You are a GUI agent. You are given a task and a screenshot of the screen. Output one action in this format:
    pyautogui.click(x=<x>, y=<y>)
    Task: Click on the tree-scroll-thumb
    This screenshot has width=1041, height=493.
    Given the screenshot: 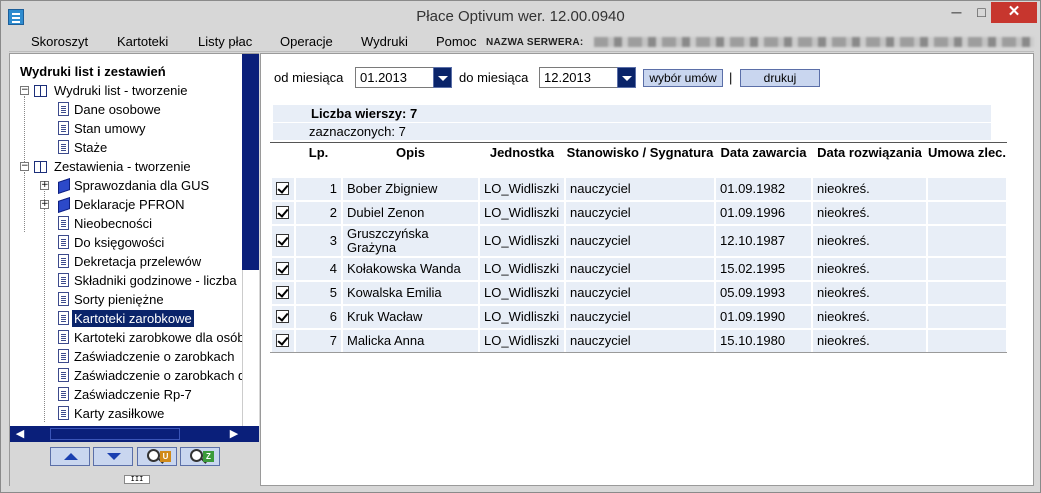 What is the action you would take?
    pyautogui.click(x=250, y=348)
    